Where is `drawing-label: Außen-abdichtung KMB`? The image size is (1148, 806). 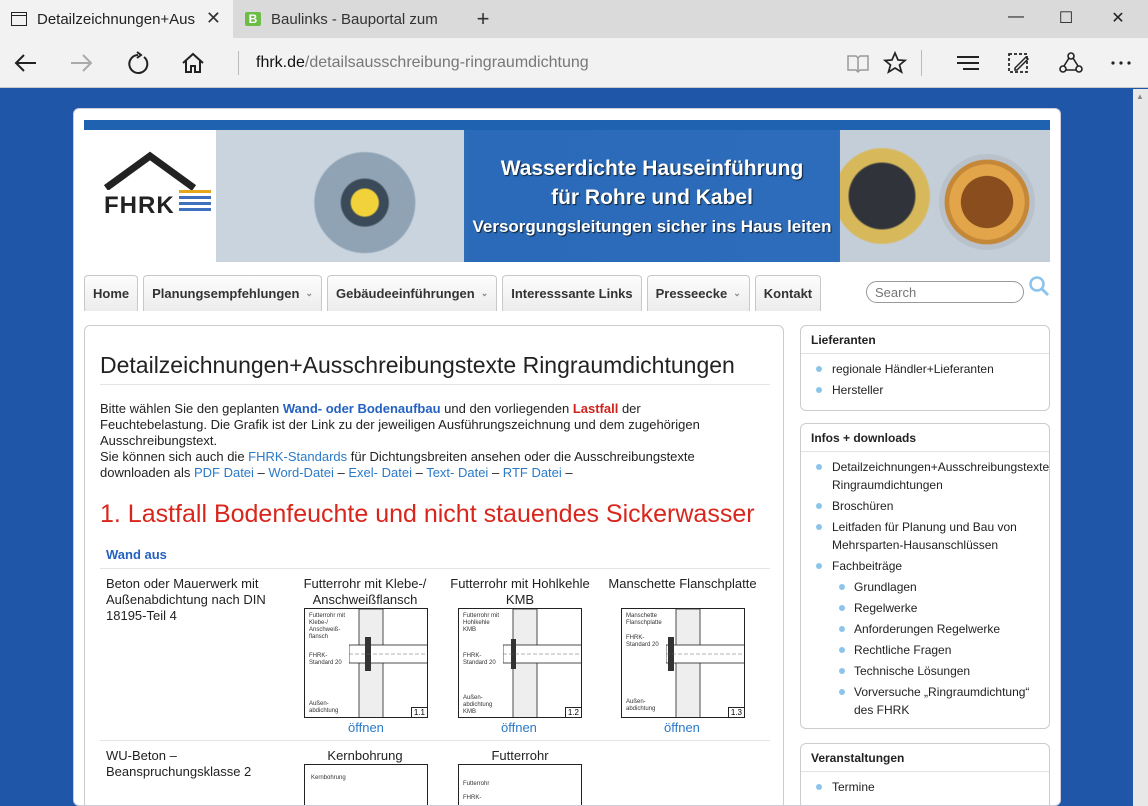 drawing-label: Außen-abdichtung KMB is located at coordinates (478, 705).